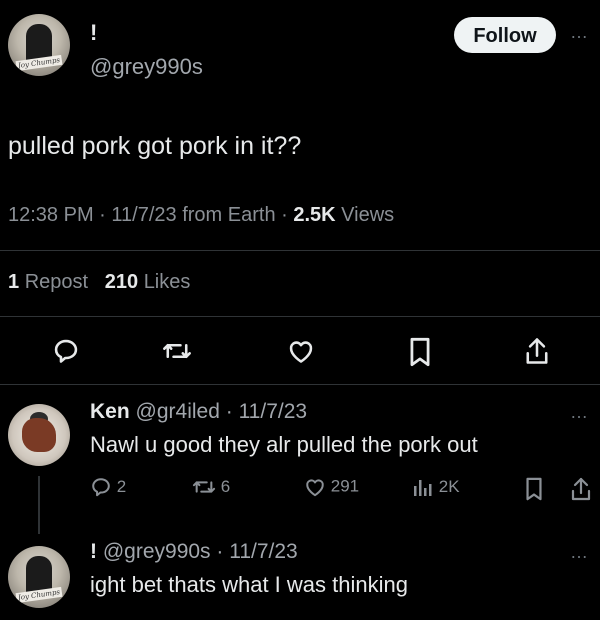 This screenshot has width=600, height=620. What do you see at coordinates (423, 488) in the screenshot?
I see `views-icon` at bounding box center [423, 488].